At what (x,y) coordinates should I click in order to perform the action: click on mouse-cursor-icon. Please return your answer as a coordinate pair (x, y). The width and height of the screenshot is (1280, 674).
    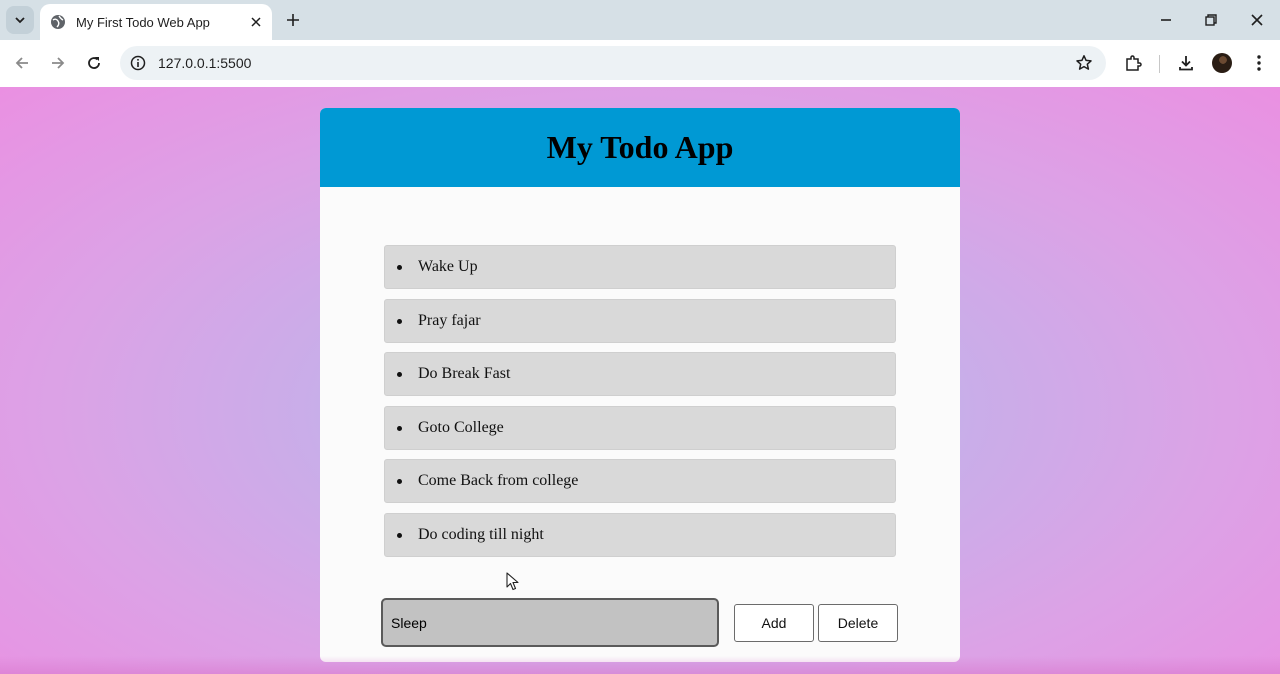
    Looking at the image, I should click on (512, 581).